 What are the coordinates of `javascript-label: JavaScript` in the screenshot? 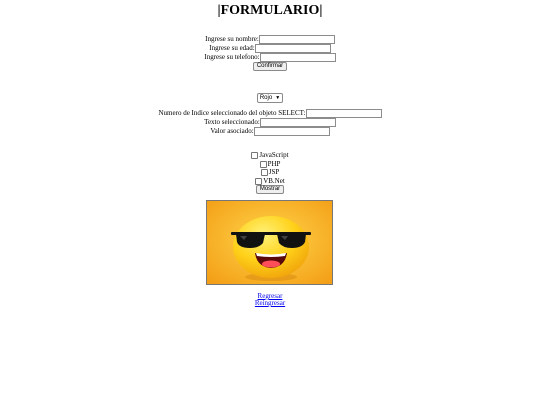 It's located at (274, 155).